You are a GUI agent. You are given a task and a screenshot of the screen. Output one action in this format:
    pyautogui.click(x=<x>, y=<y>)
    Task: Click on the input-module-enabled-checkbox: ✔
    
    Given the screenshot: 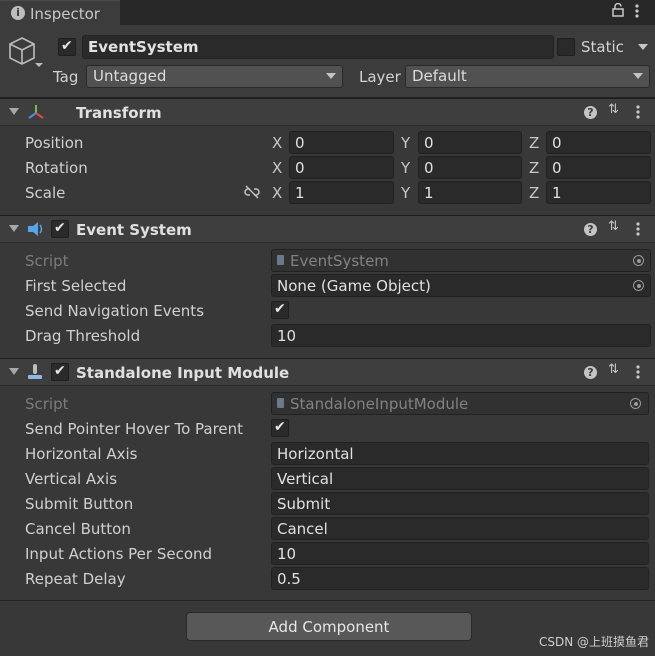 What is the action you would take?
    pyautogui.click(x=60, y=372)
    